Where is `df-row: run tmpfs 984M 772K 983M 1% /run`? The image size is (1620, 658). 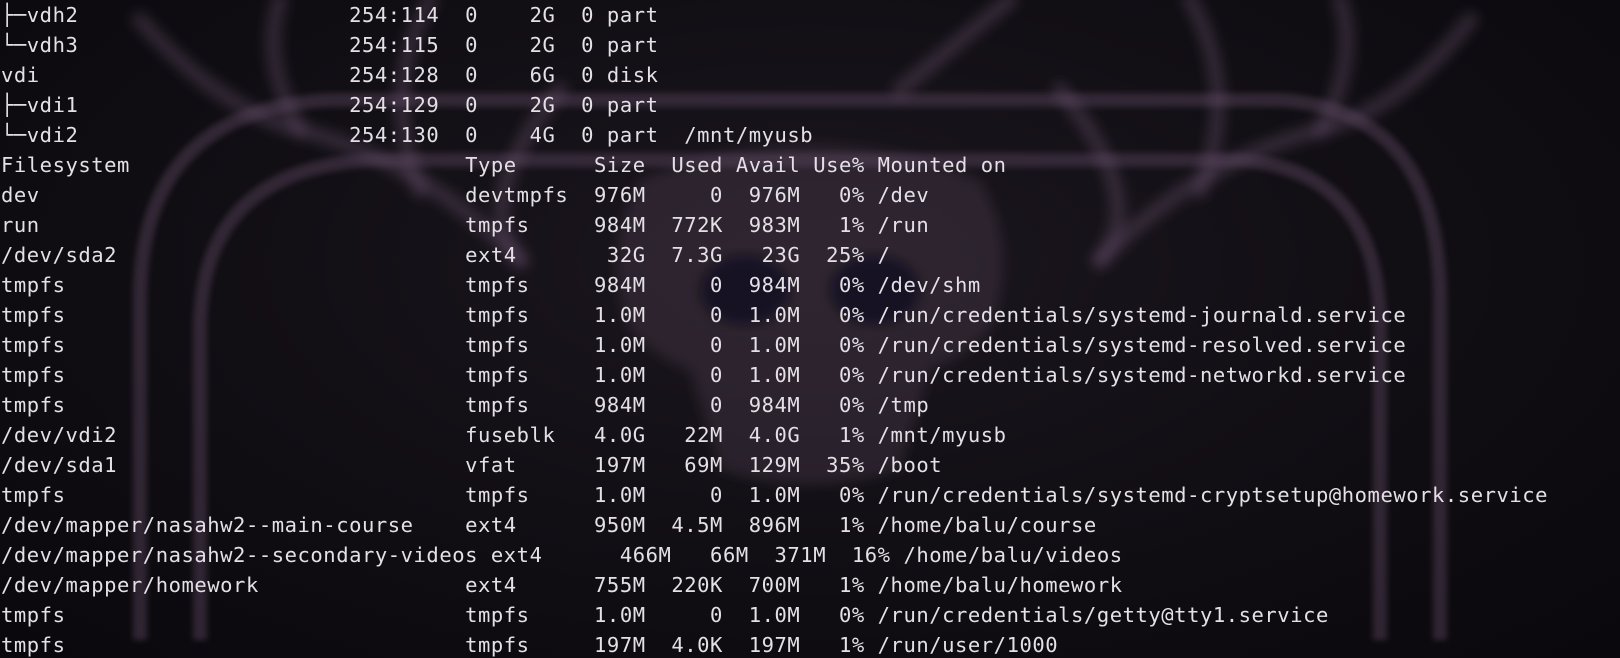 df-row: run tmpfs 984M 772K 983M 1% /run is located at coordinates (465, 225).